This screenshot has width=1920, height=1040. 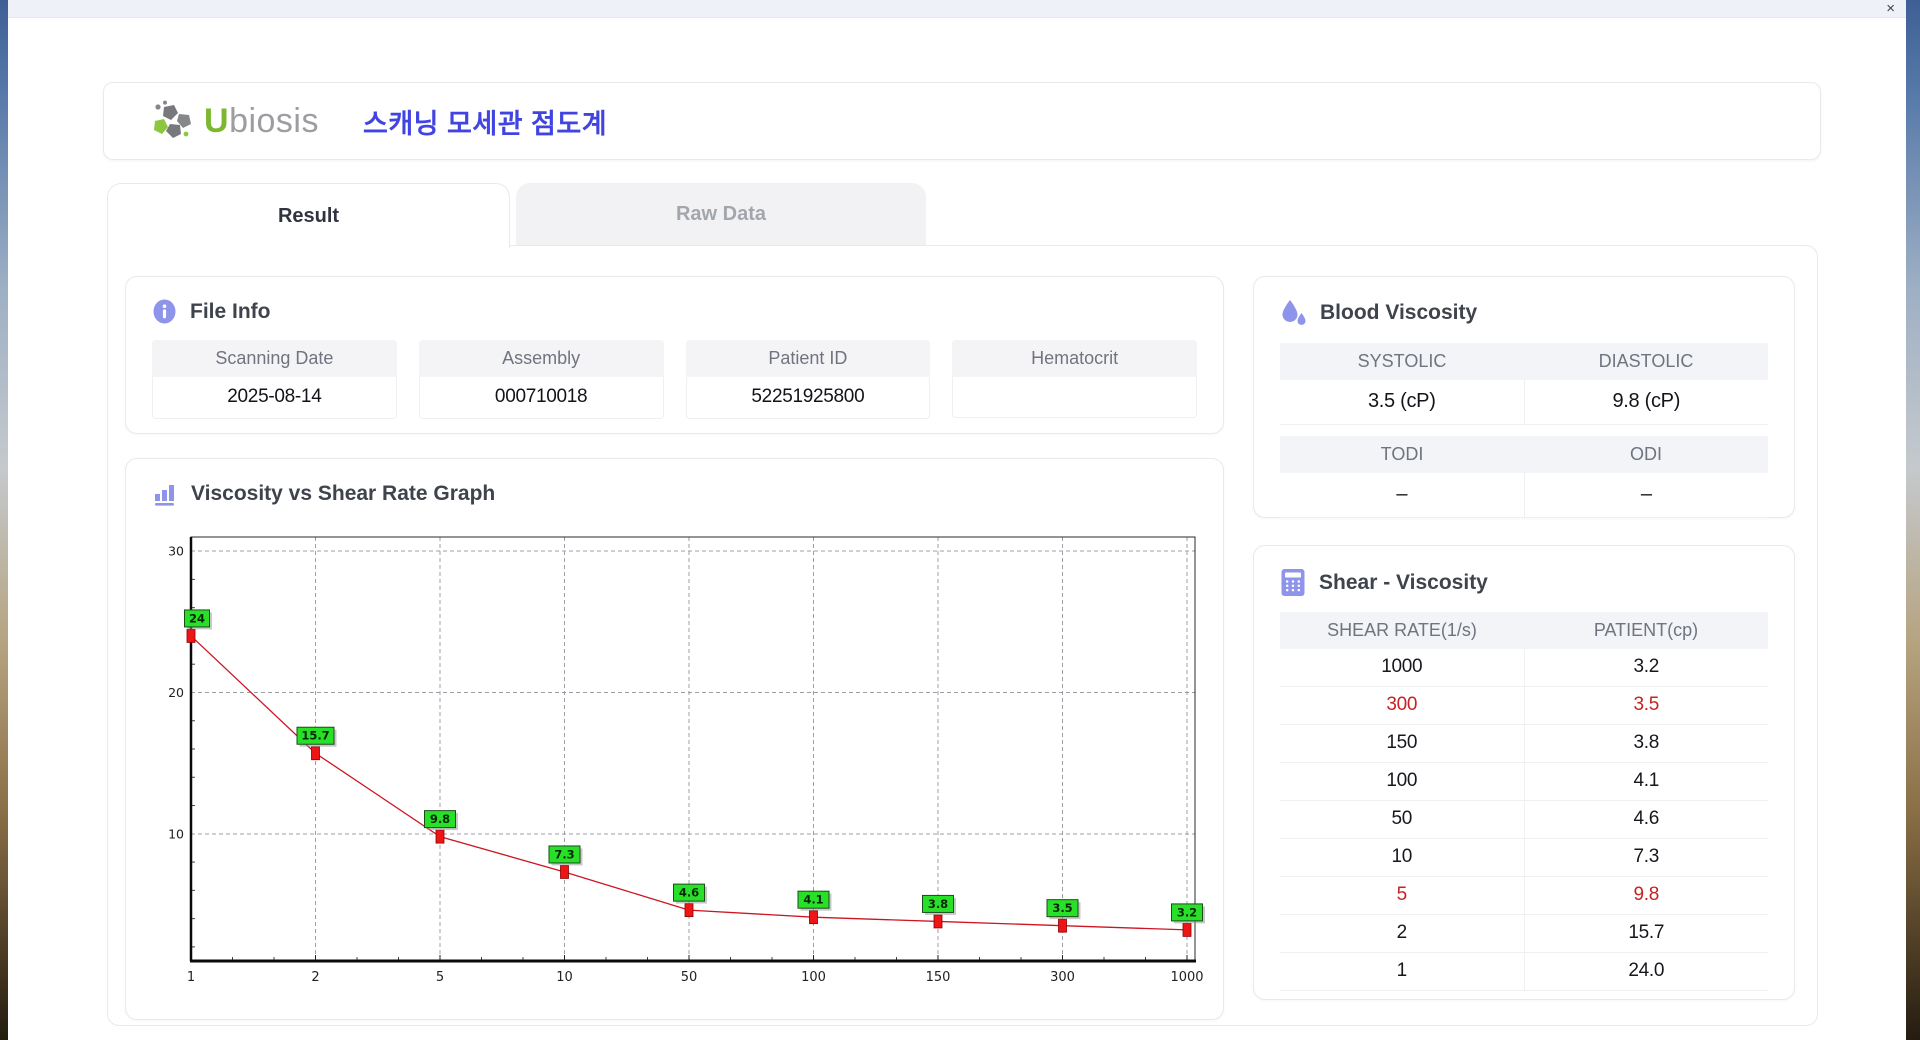 What do you see at coordinates (1402, 782) in the screenshot?
I see `sv-cell-shear-rate: 100` at bounding box center [1402, 782].